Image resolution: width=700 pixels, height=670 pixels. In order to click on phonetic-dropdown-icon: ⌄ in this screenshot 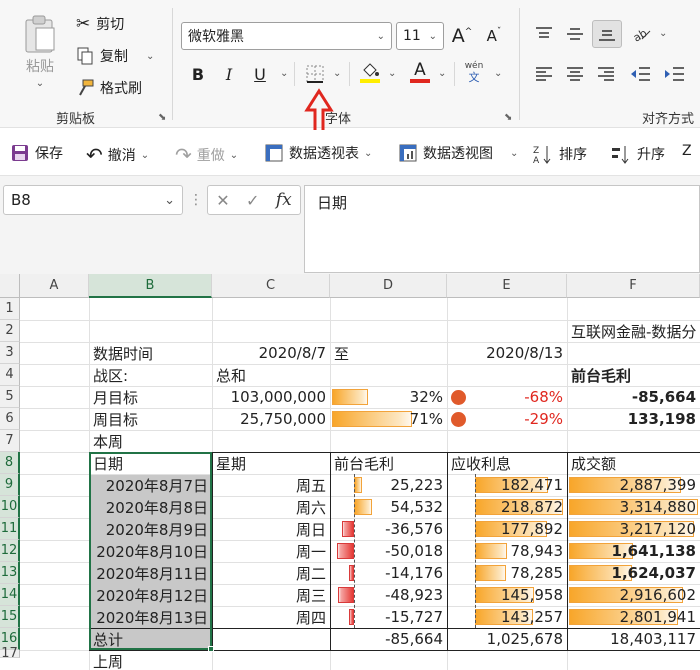, I will do `click(498, 73)`.